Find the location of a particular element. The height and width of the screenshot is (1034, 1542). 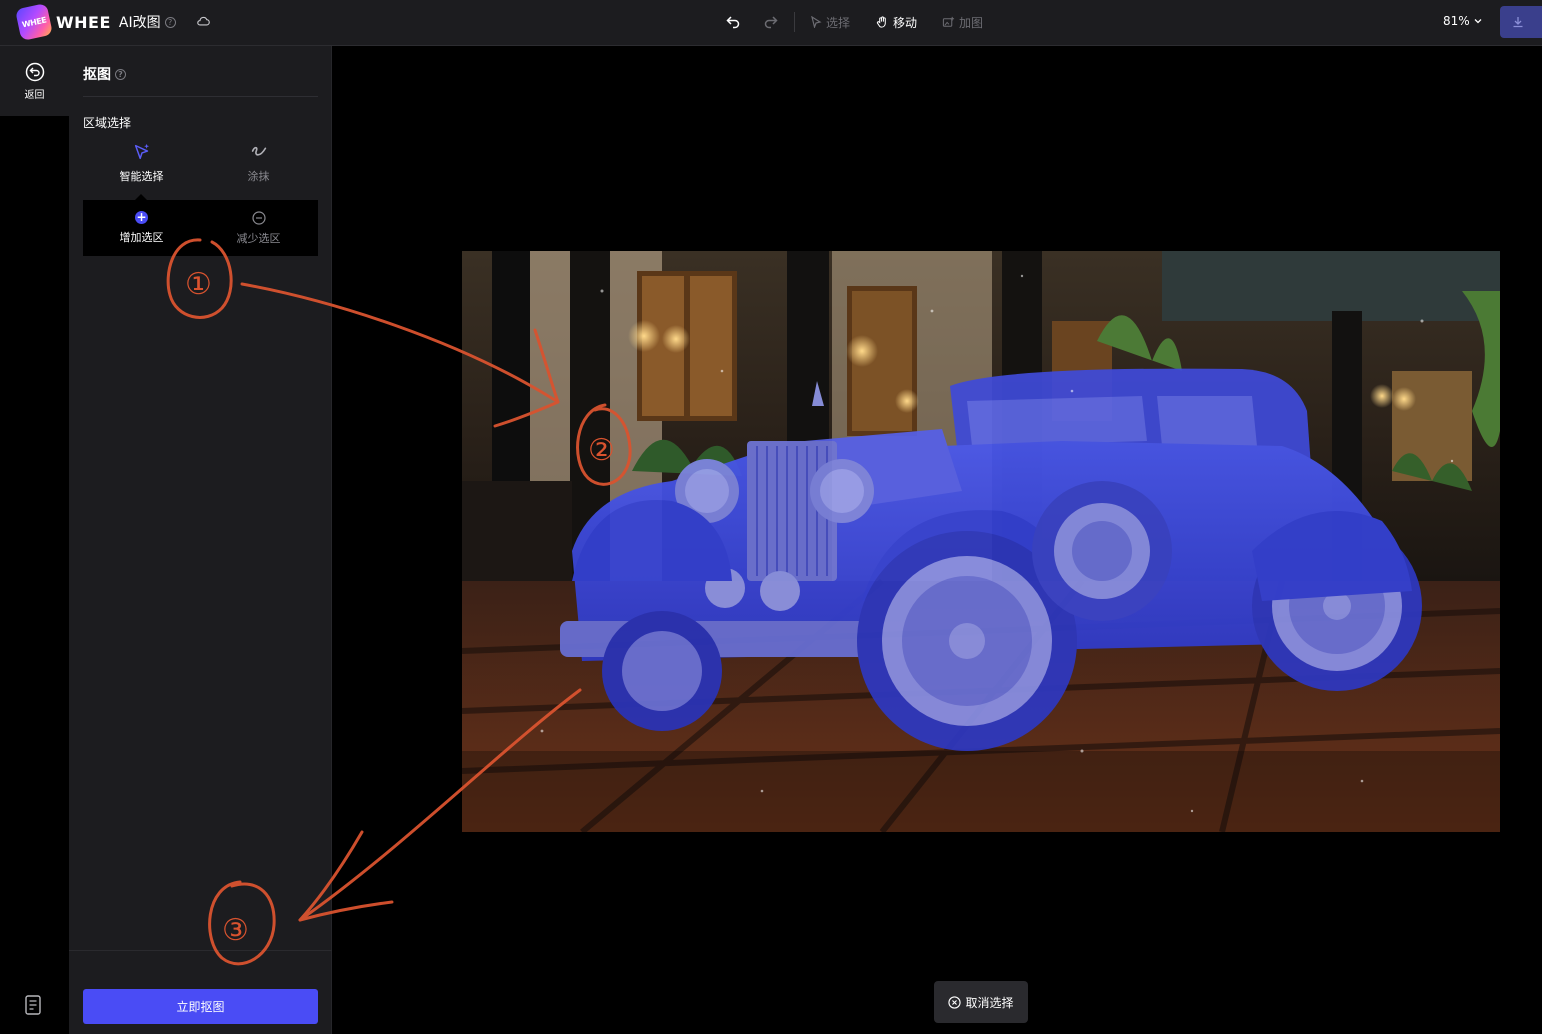

cancel-selection-button: 取消选择 is located at coordinates (981, 1002).